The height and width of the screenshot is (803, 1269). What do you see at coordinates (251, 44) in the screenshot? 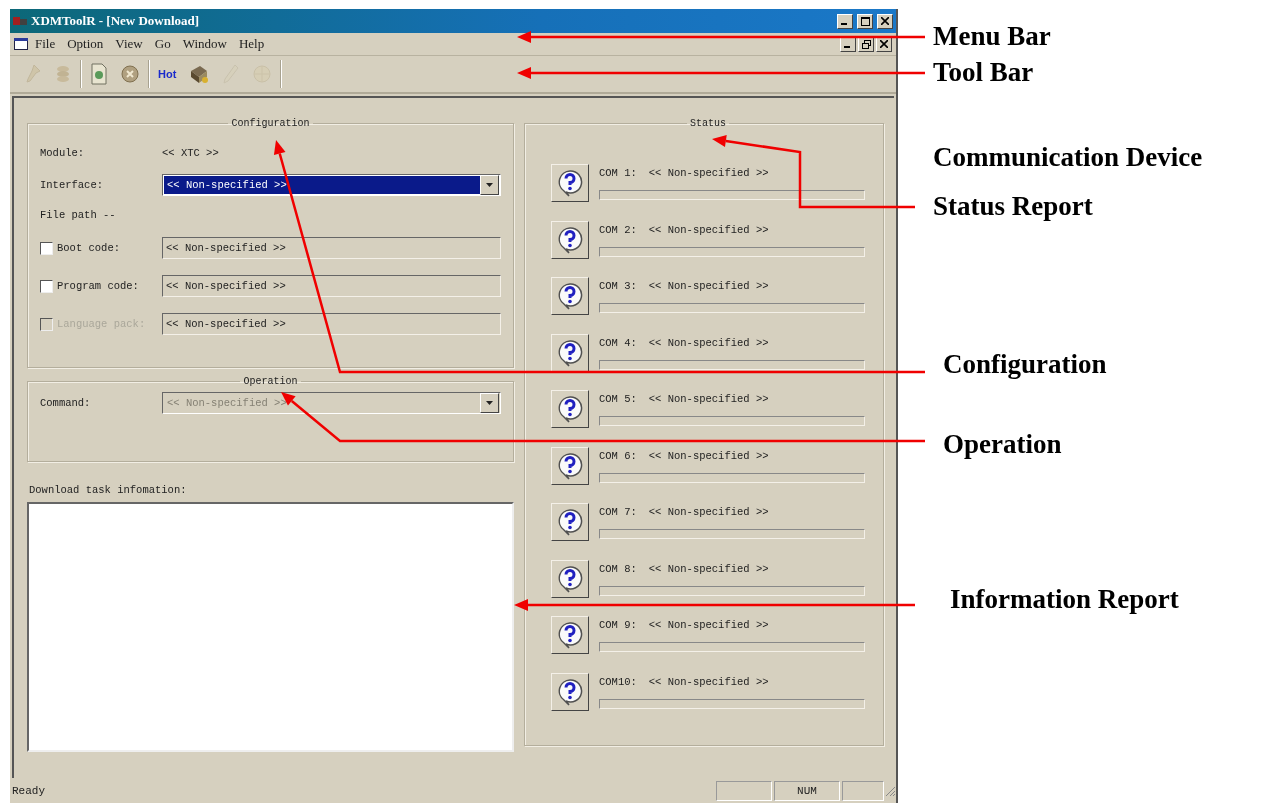
I see `menu-item: Help` at bounding box center [251, 44].